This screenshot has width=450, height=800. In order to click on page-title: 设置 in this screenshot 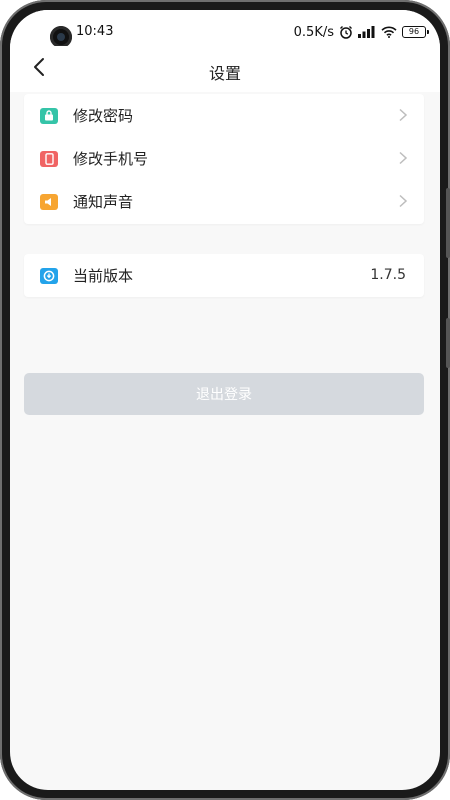, I will do `click(224, 73)`.